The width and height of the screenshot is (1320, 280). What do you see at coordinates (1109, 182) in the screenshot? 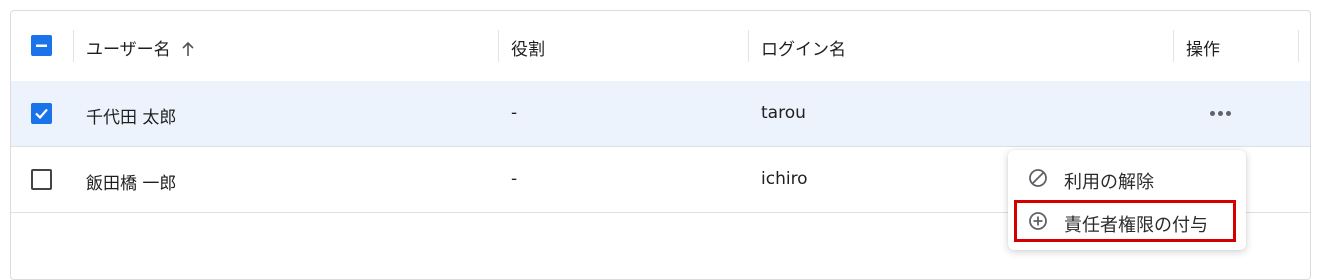
I see `menu-item-label: 利用の解除` at bounding box center [1109, 182].